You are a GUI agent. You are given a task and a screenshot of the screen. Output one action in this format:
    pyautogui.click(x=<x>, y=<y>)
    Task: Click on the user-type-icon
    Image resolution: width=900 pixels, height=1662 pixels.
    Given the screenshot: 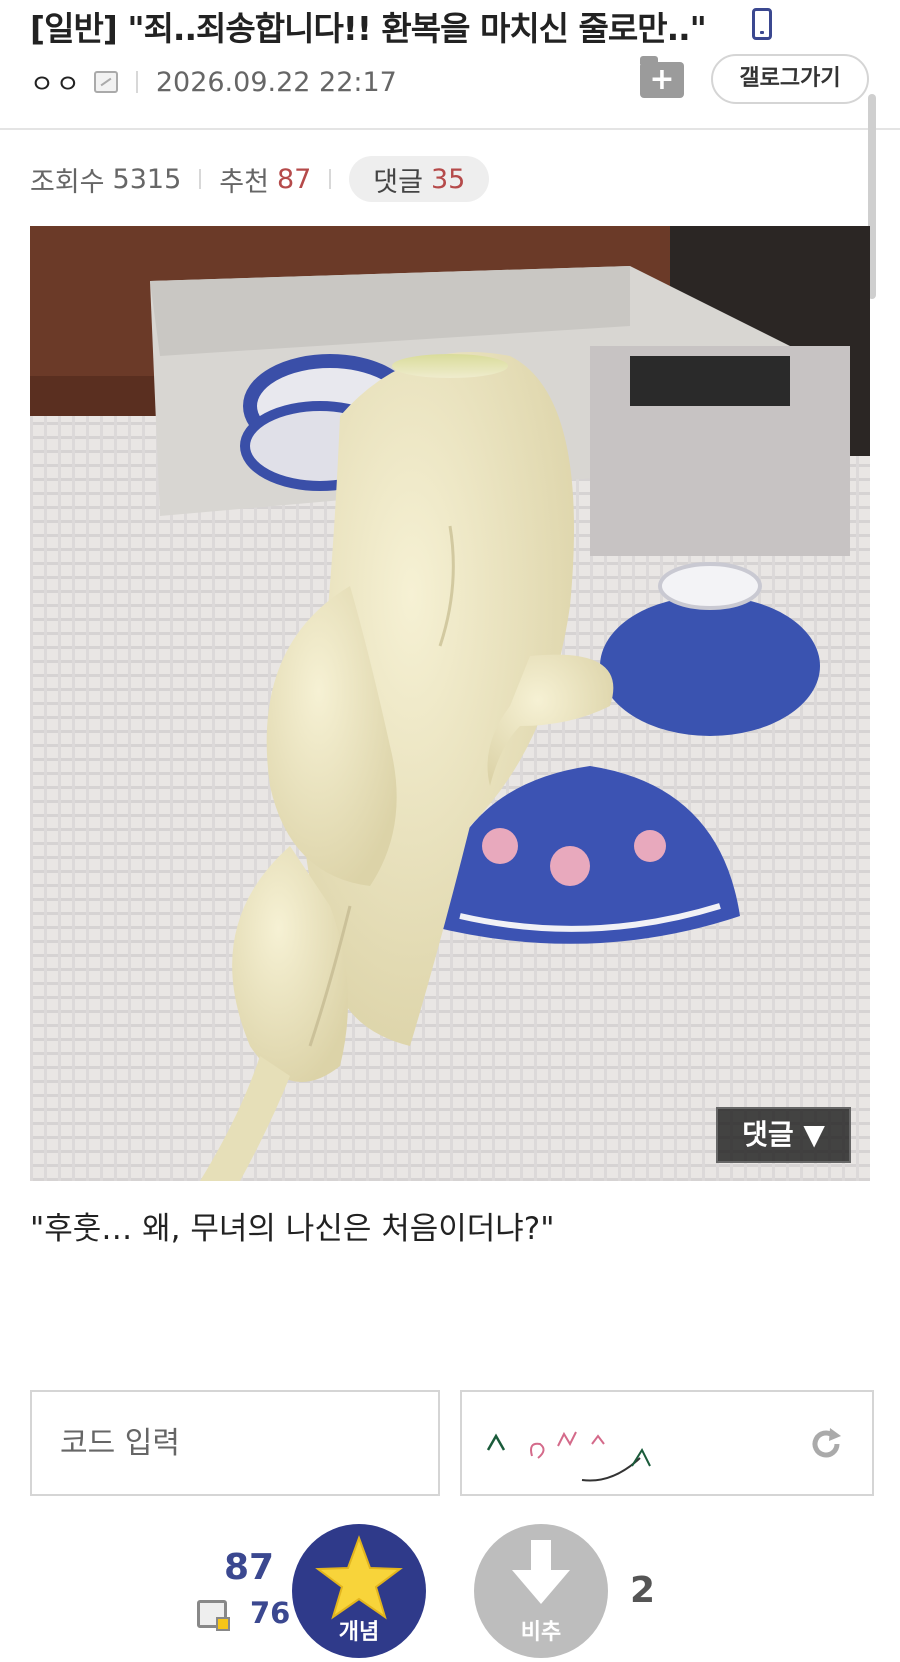 What is the action you would take?
    pyautogui.click(x=105, y=82)
    